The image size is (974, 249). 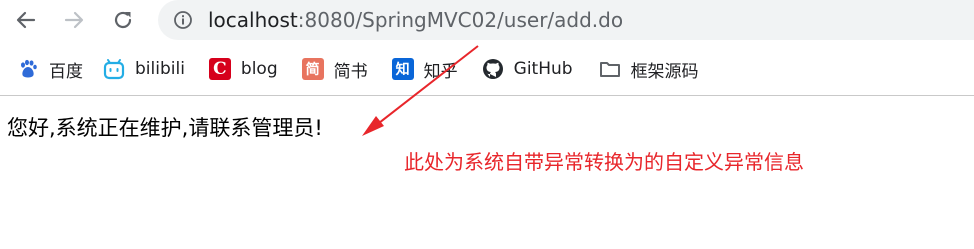 I want to click on baidu-paw-icon, so click(x=28, y=69).